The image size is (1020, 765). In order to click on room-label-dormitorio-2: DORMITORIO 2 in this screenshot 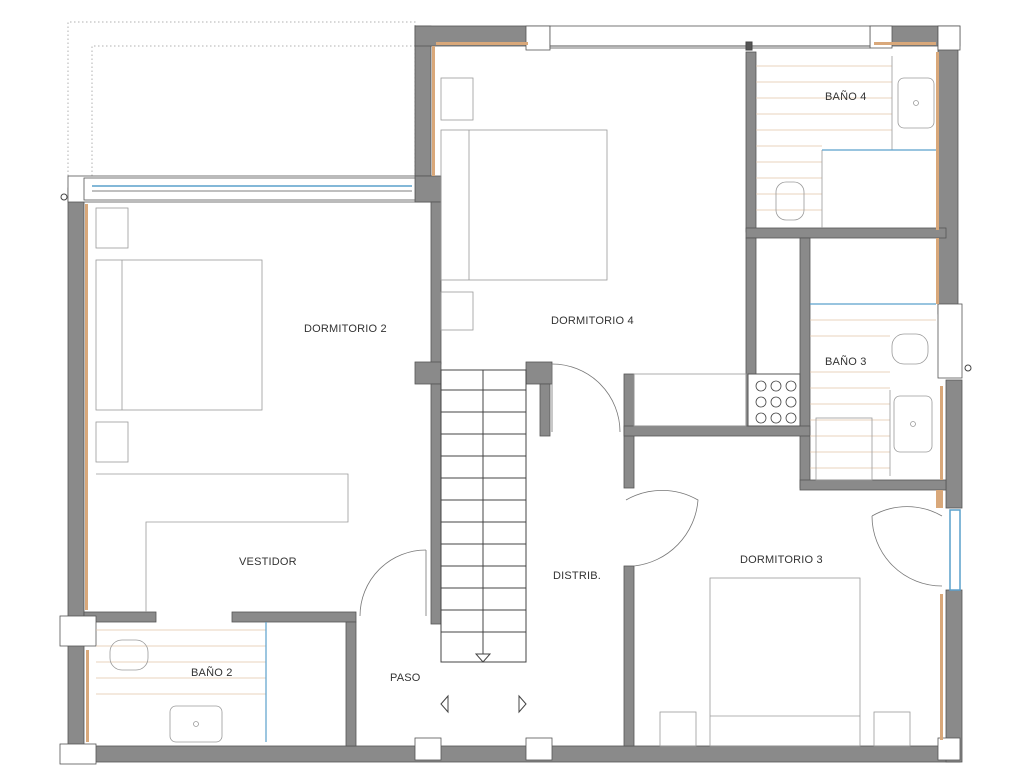, I will do `click(345, 329)`.